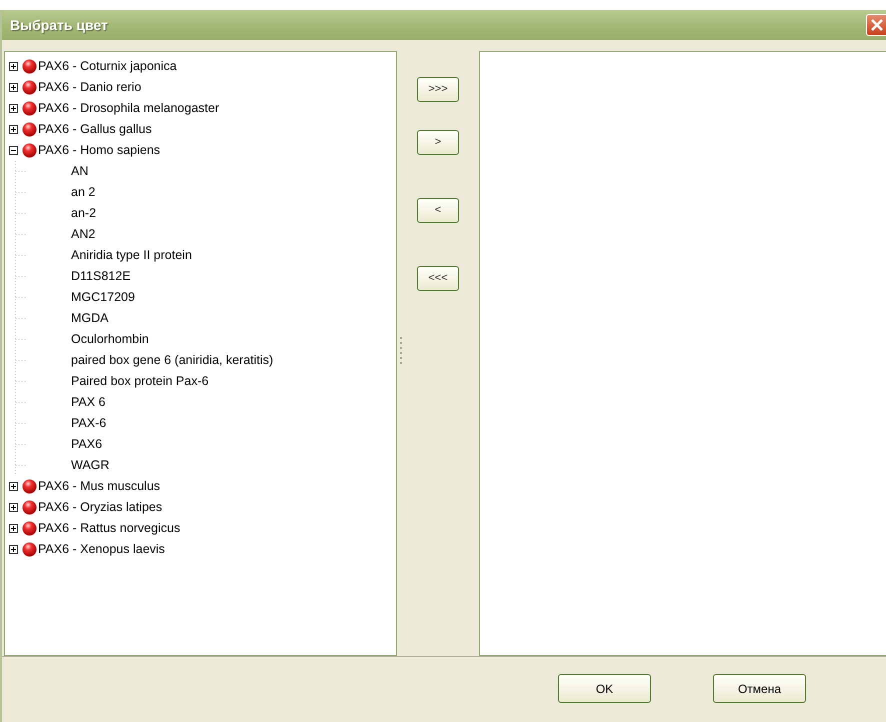  What do you see at coordinates (90, 465) in the screenshot?
I see `tree-item: WAGR` at bounding box center [90, 465].